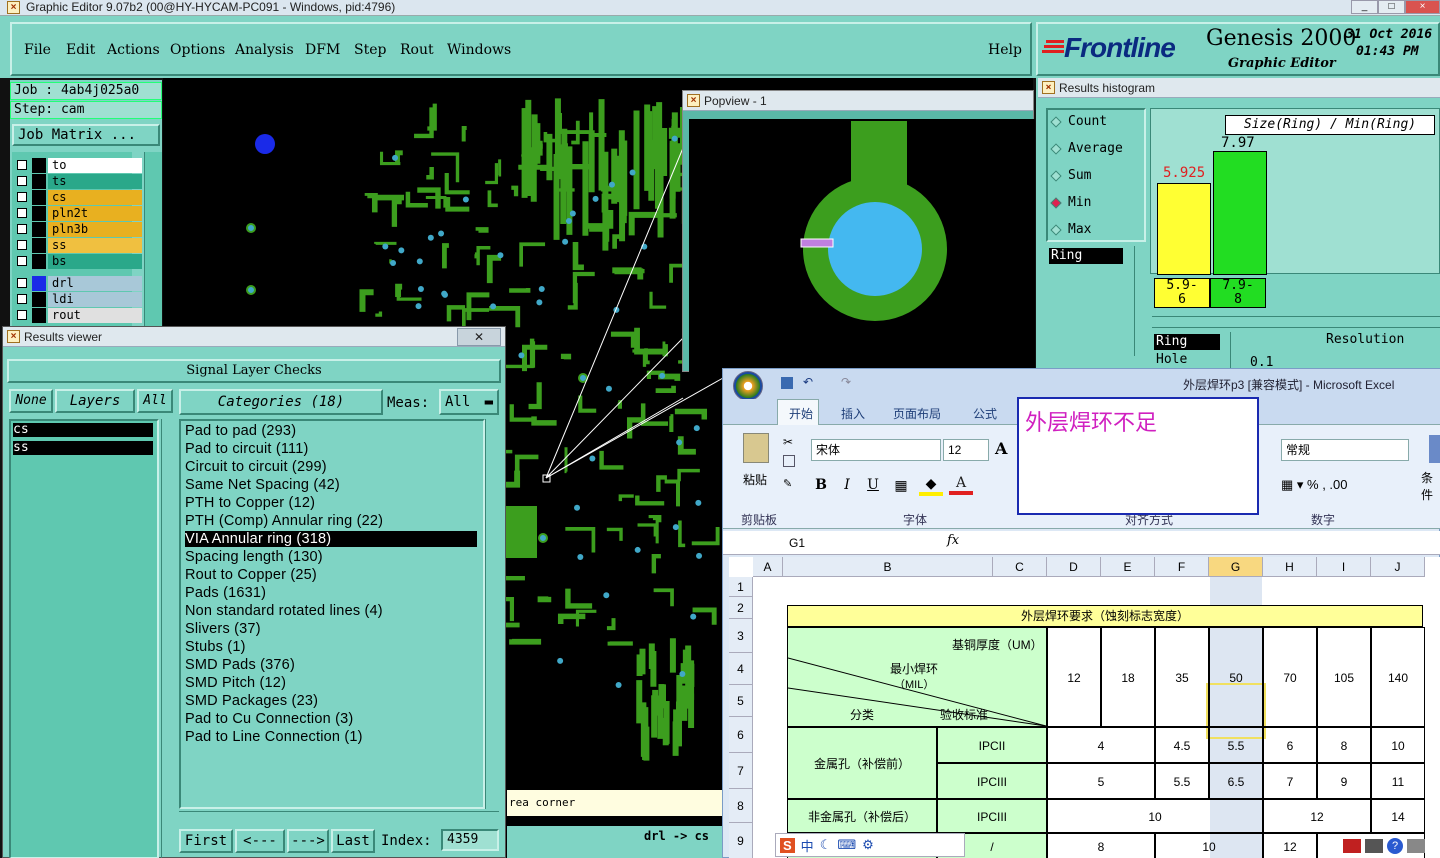 This screenshot has width=1440, height=858. What do you see at coordinates (917, 413) in the screenshot?
I see `tab-page-layout: 页面布局` at bounding box center [917, 413].